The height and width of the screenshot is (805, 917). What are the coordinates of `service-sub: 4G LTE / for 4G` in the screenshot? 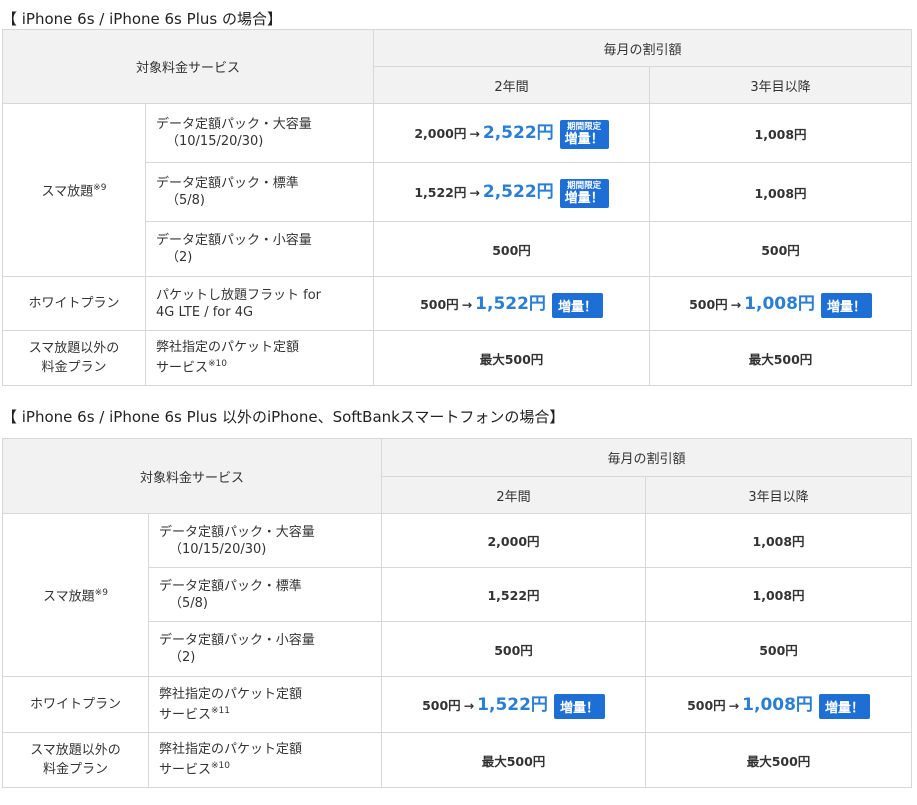 It's located at (205, 312).